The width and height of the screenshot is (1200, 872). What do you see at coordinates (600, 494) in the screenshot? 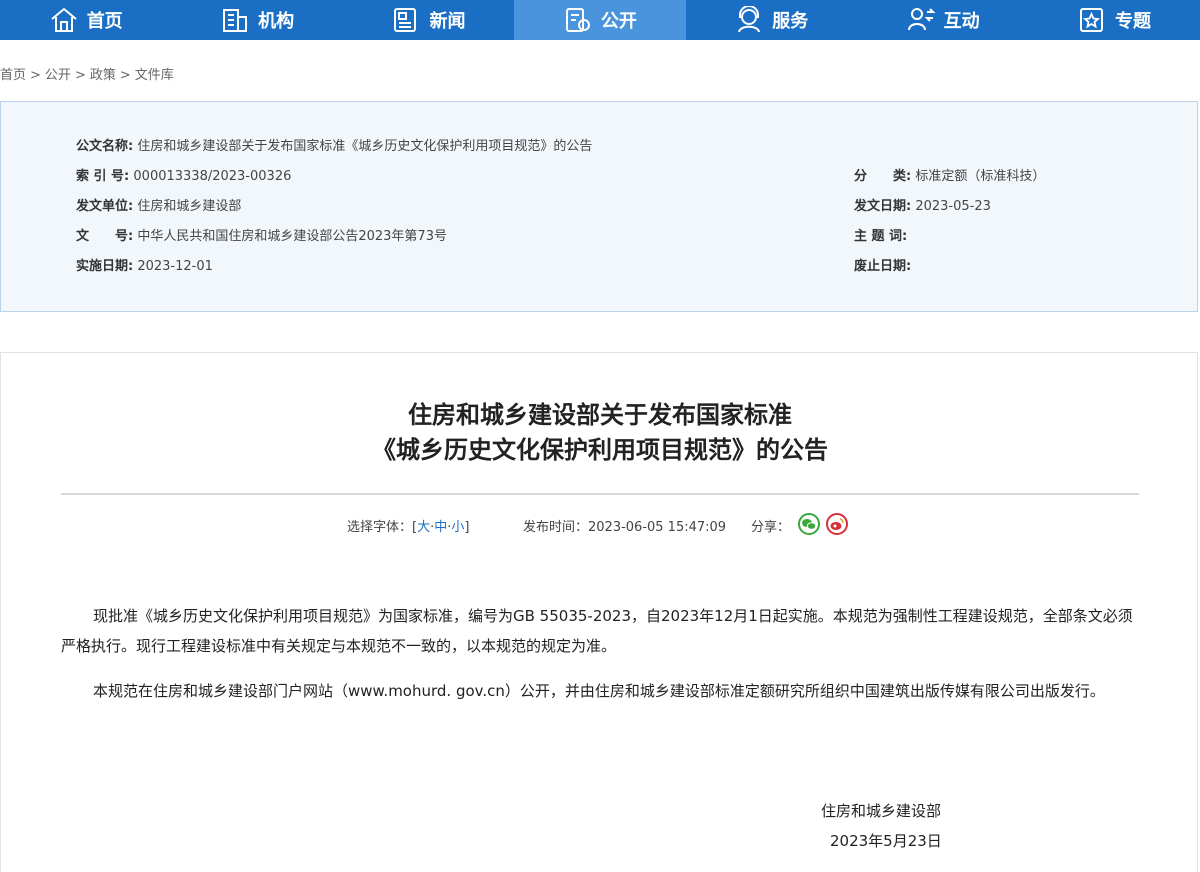
I see `title-divider` at bounding box center [600, 494].